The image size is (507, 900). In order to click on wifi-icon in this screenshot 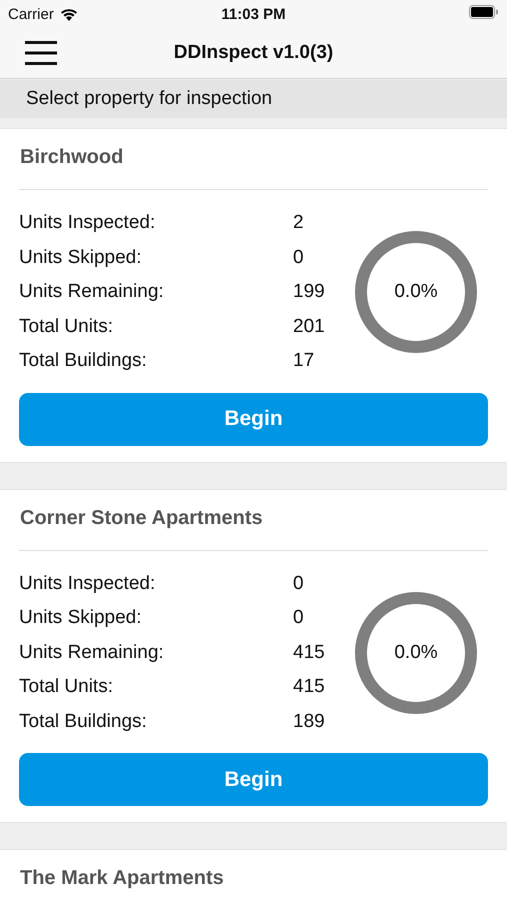, I will do `click(69, 14)`.